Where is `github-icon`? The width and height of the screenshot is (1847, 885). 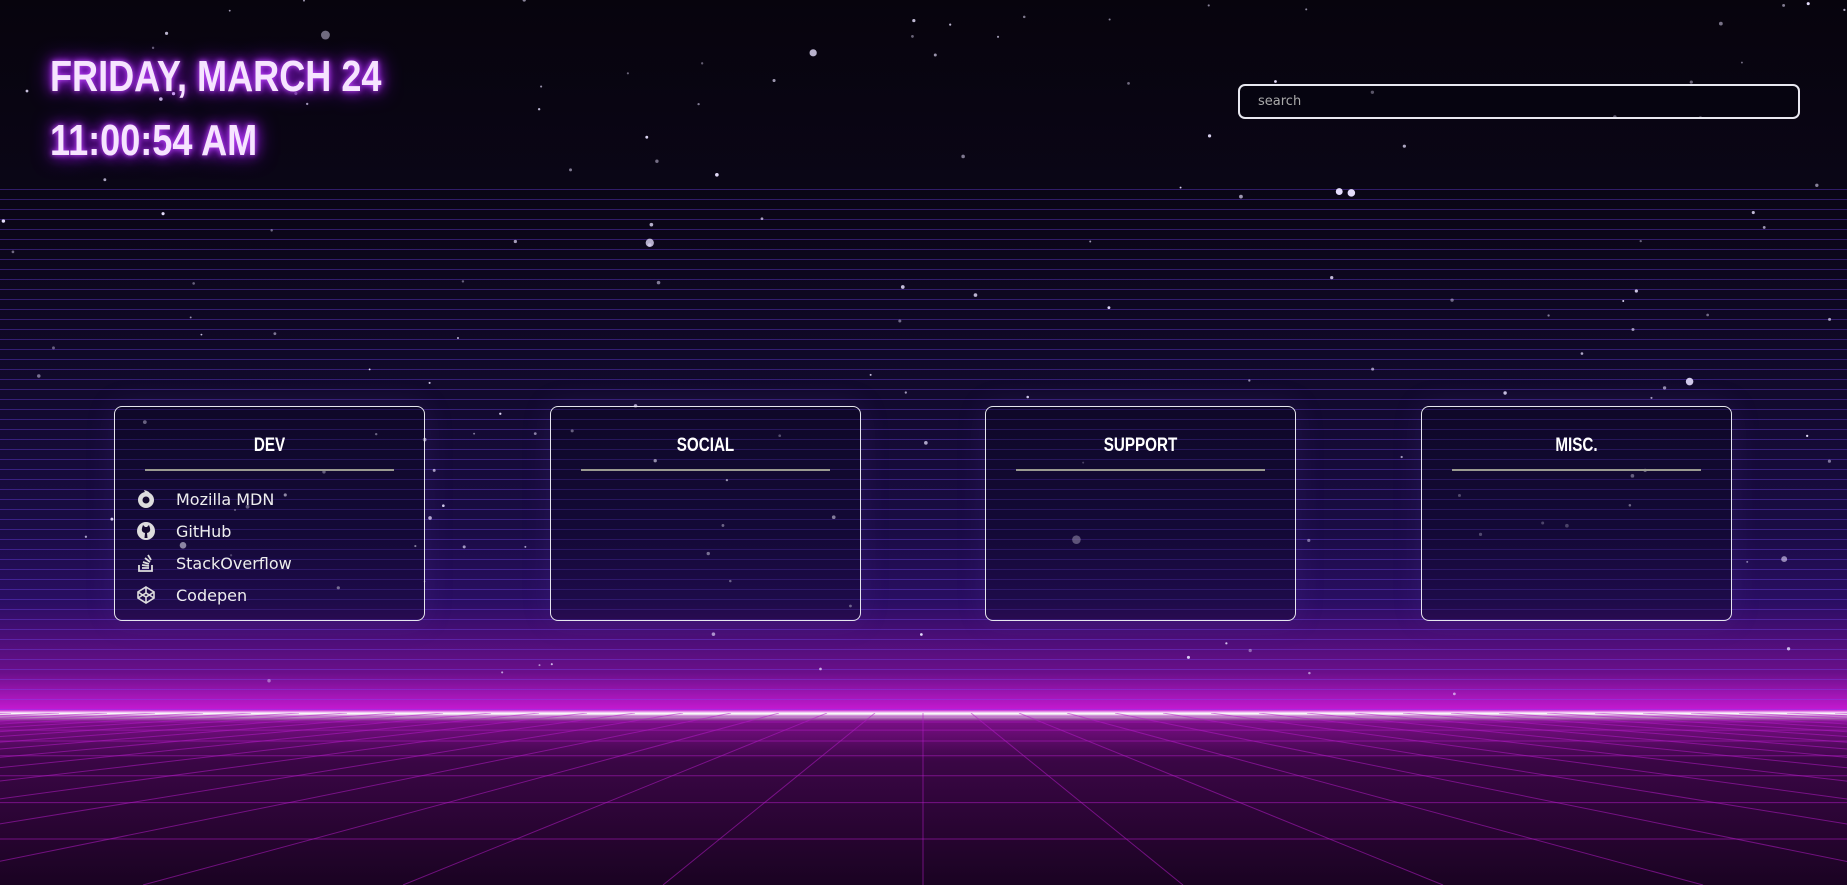
github-icon is located at coordinates (146, 531).